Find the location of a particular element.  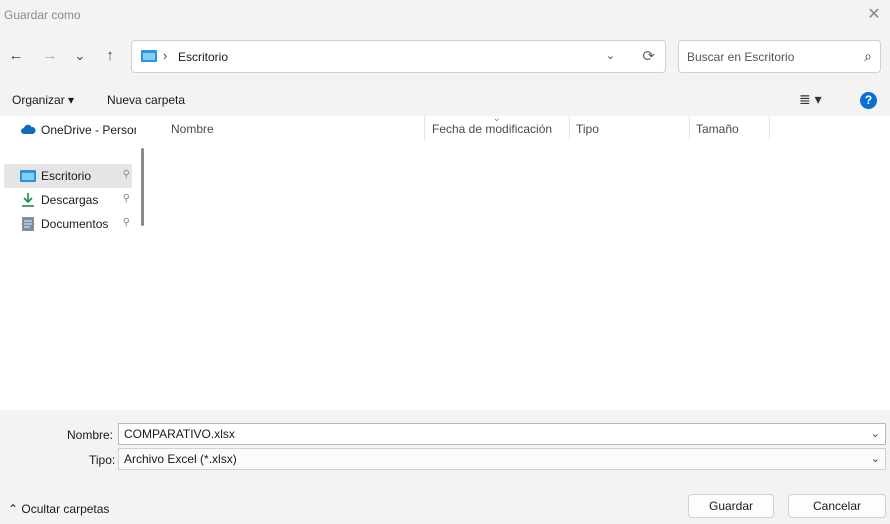

search-box: Buscar en Escritorio ⌕ is located at coordinates (779, 56).